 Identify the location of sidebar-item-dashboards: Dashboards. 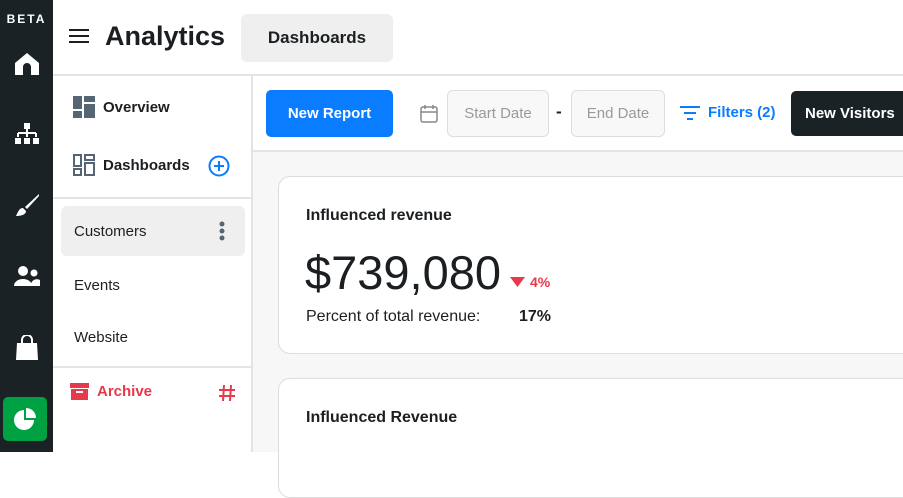
(131, 165).